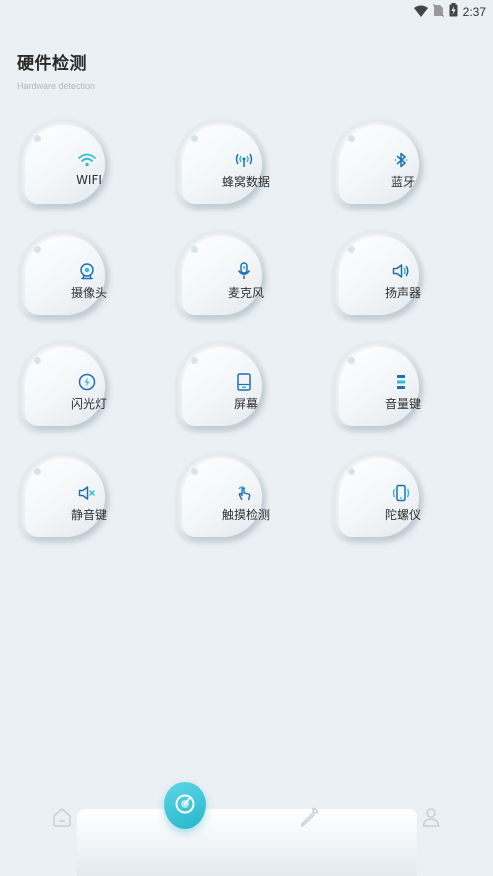 Image resolution: width=493 pixels, height=876 pixels. I want to click on tile-touch: 触摸检测, so click(224, 501).